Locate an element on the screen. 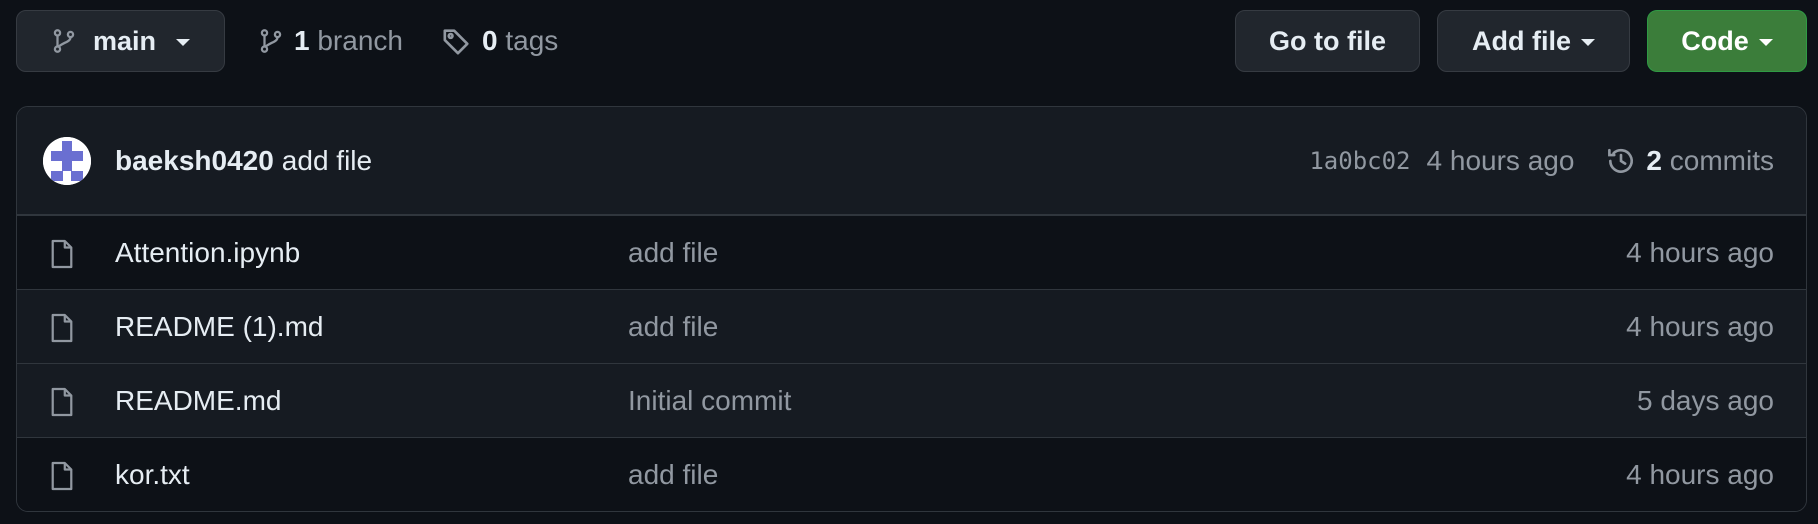 The image size is (1818, 524). go-to-file-label: Go to file is located at coordinates (1327, 40).